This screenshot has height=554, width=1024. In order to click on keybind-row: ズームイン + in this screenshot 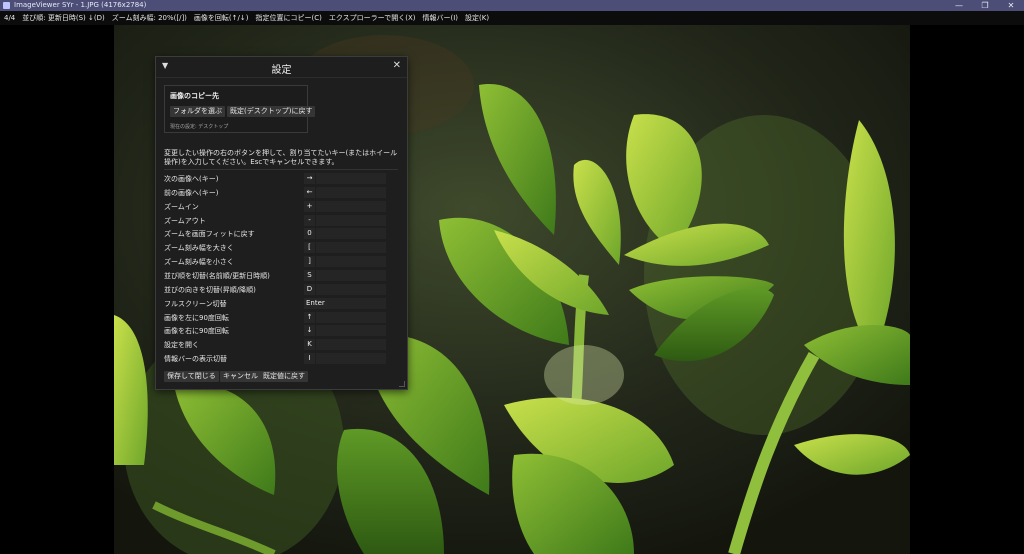, I will do `click(281, 207)`.